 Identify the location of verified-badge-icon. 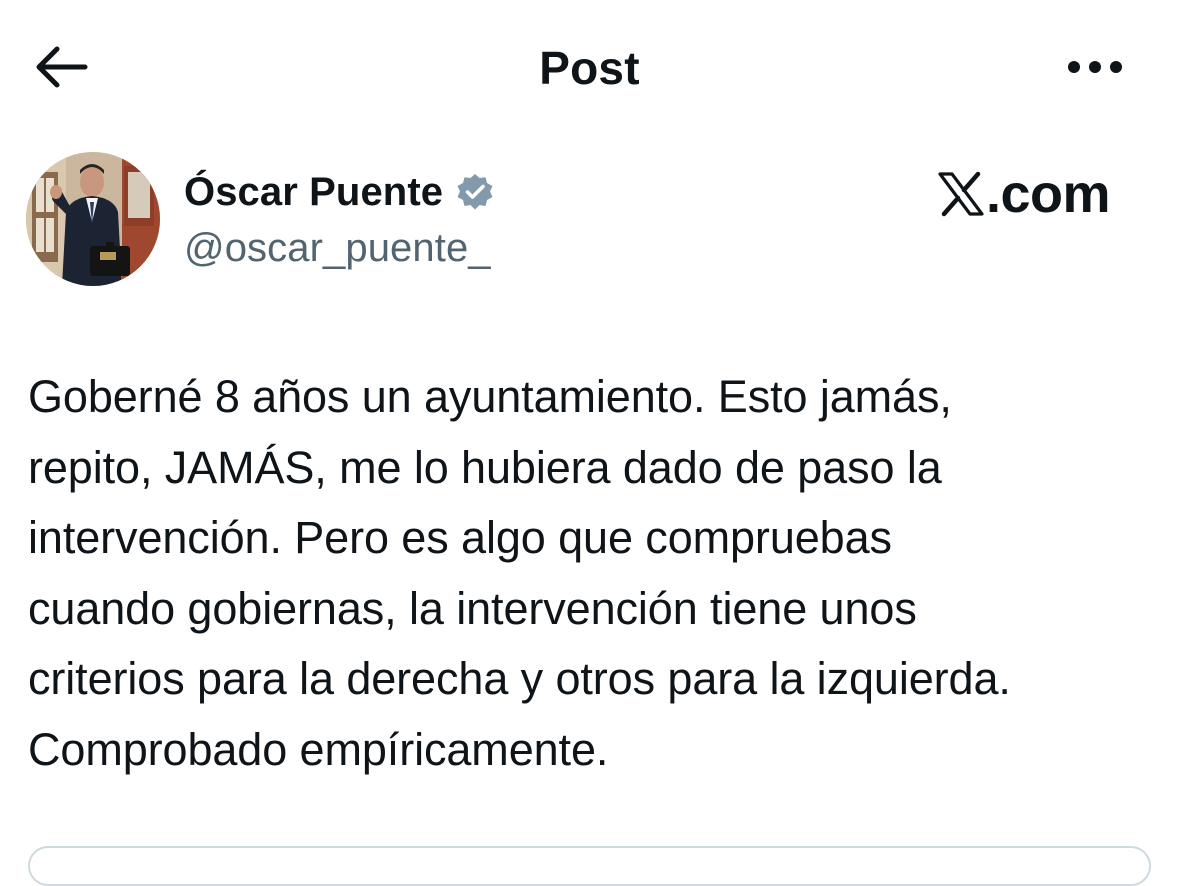
(475, 192).